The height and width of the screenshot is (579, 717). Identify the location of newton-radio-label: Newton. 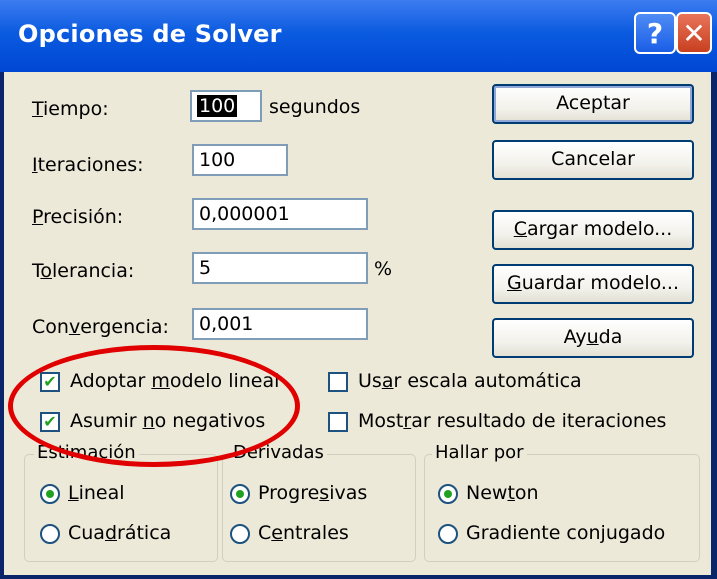
(502, 493).